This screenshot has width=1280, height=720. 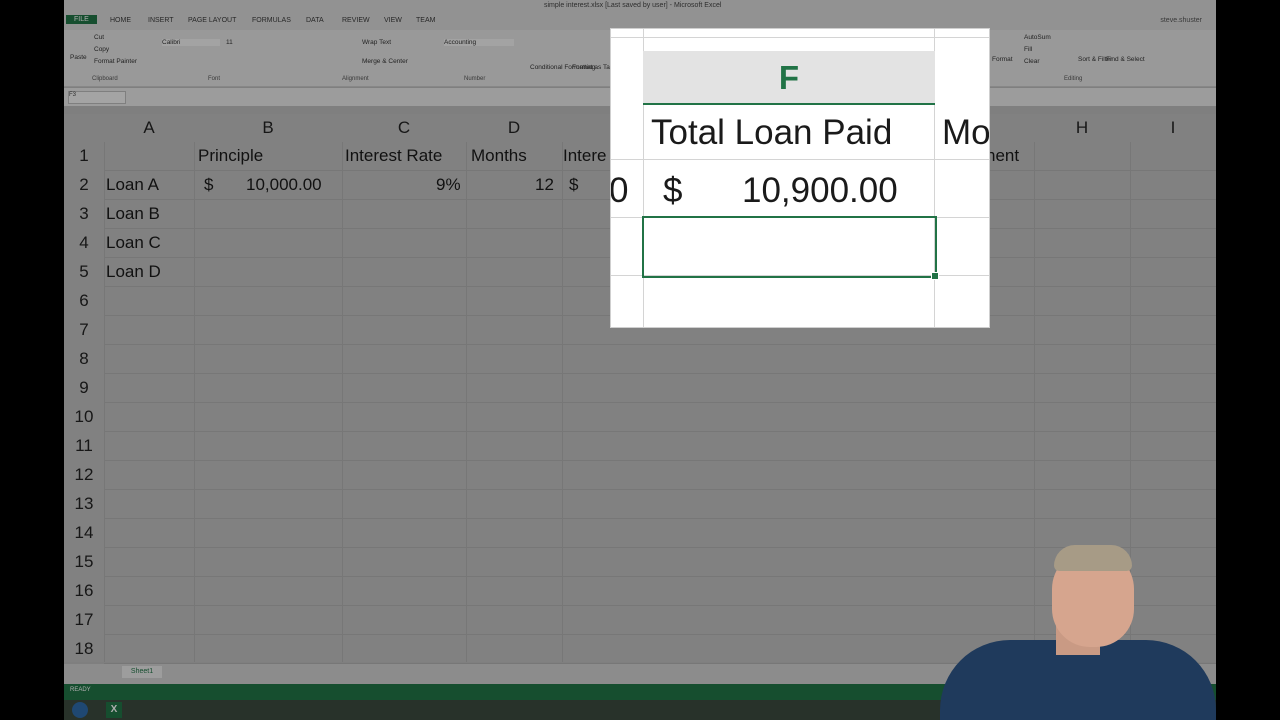 What do you see at coordinates (99, 37) in the screenshot?
I see `cut-button: Cut` at bounding box center [99, 37].